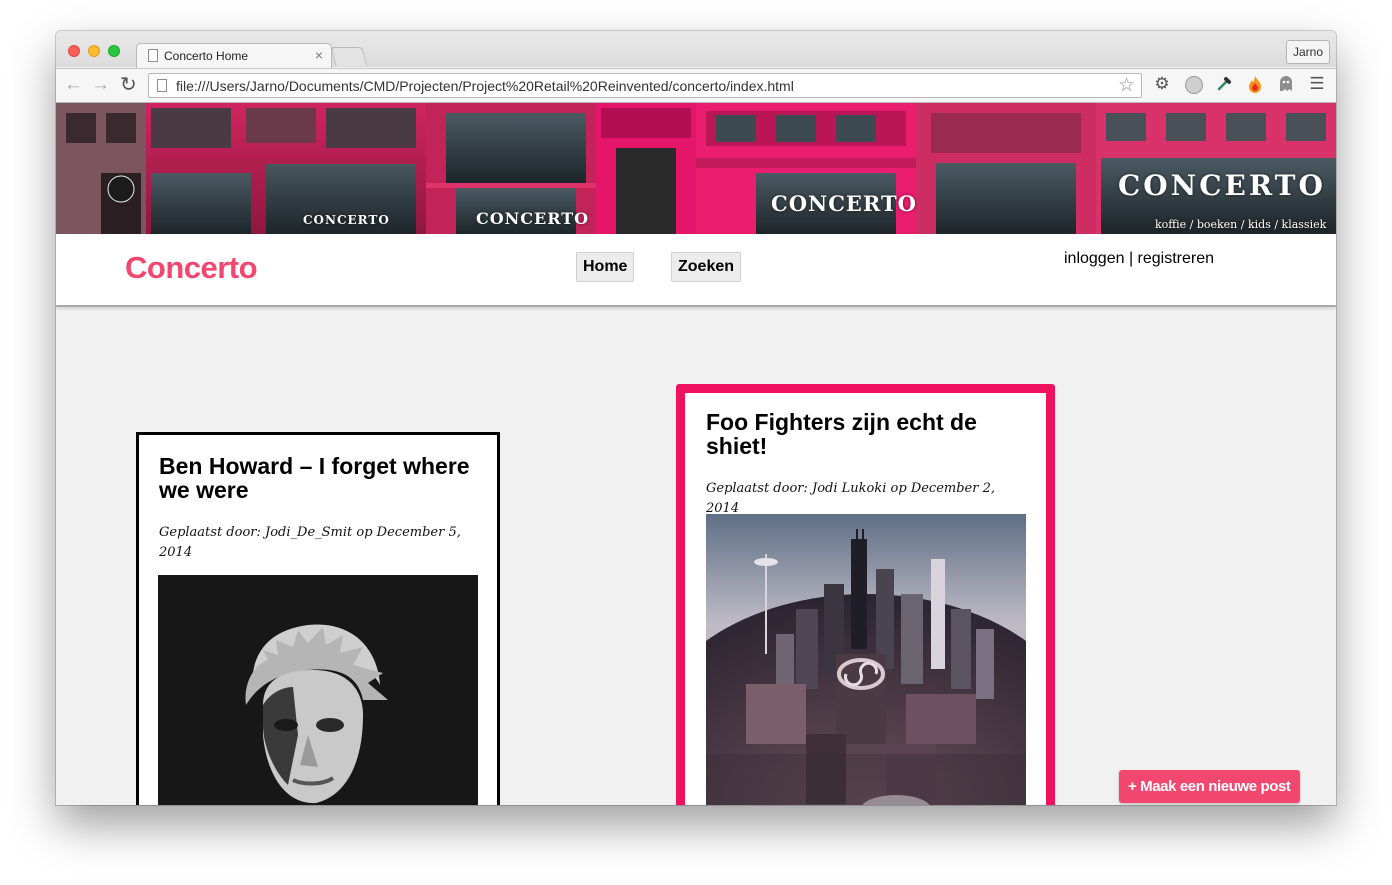 The height and width of the screenshot is (885, 1392). I want to click on post-title: Foo Fighters zijn echt de shiet!, so click(866, 434).